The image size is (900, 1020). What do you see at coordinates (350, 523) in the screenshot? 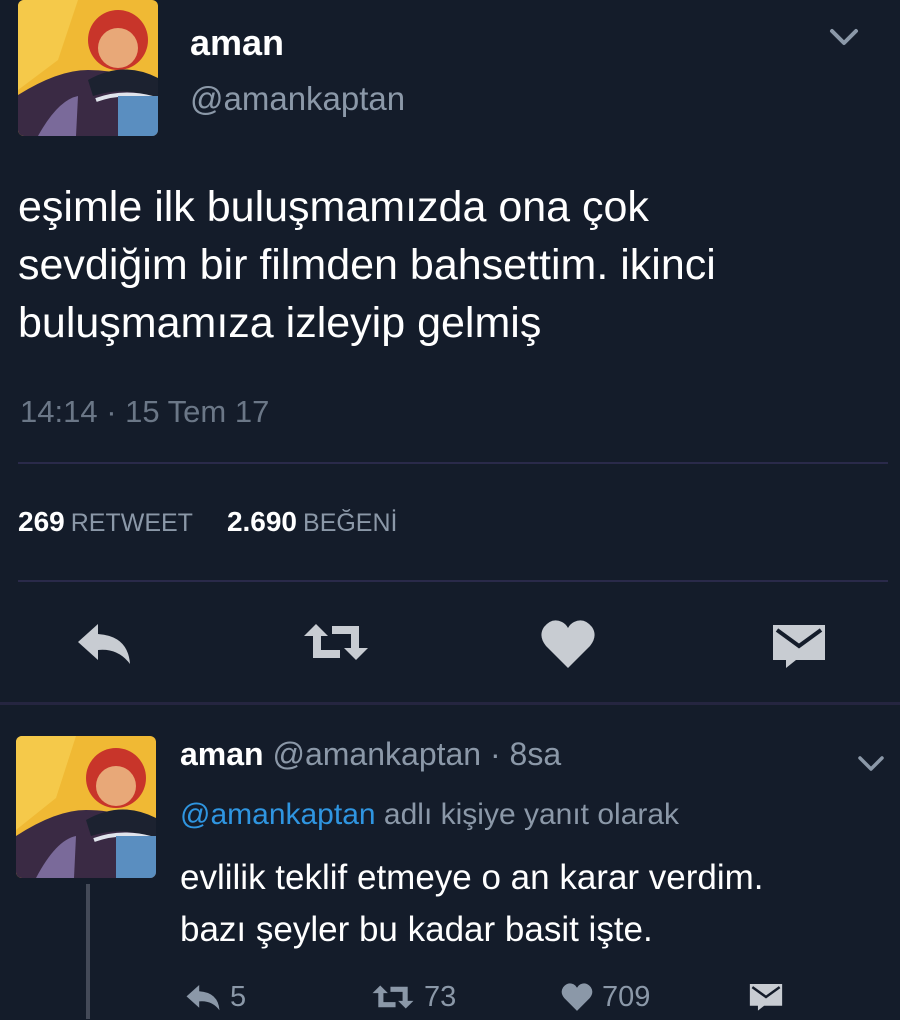
I see `like-label: BEĞENİ` at bounding box center [350, 523].